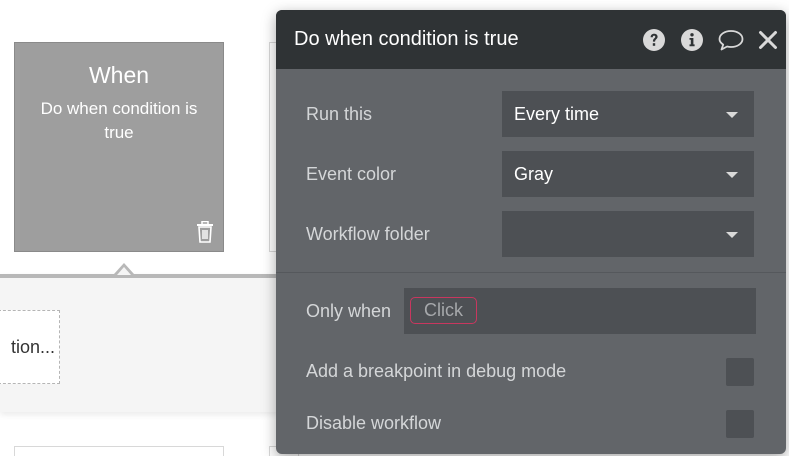 The width and height of the screenshot is (789, 456). What do you see at coordinates (119, 451) in the screenshot?
I see `workflow-card-outline-bottom` at bounding box center [119, 451].